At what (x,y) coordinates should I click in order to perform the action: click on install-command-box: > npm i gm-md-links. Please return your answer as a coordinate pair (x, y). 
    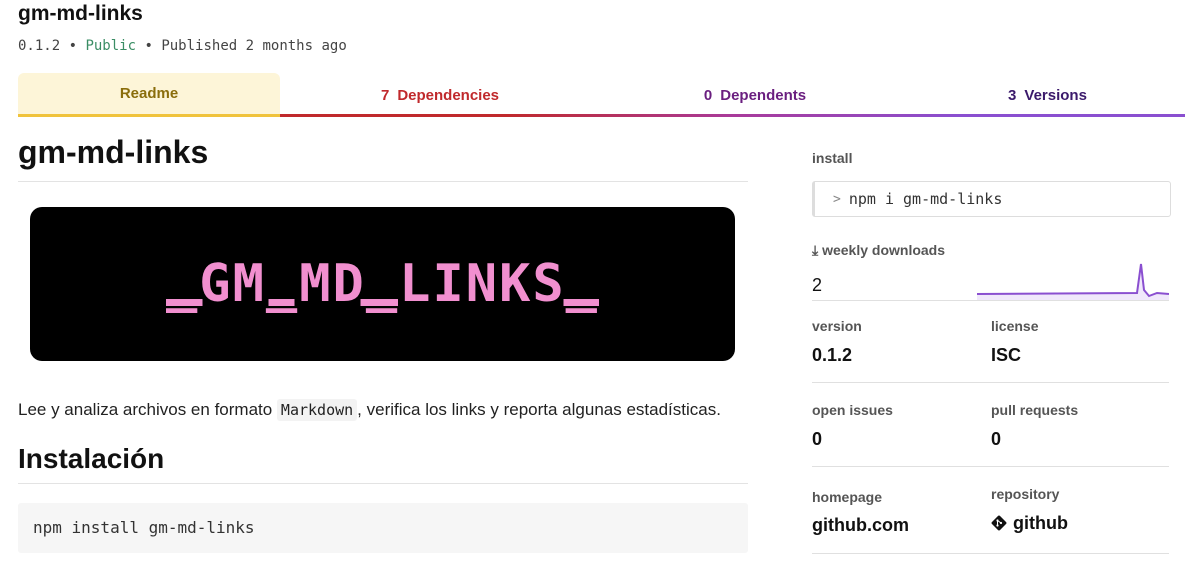
    Looking at the image, I should click on (991, 199).